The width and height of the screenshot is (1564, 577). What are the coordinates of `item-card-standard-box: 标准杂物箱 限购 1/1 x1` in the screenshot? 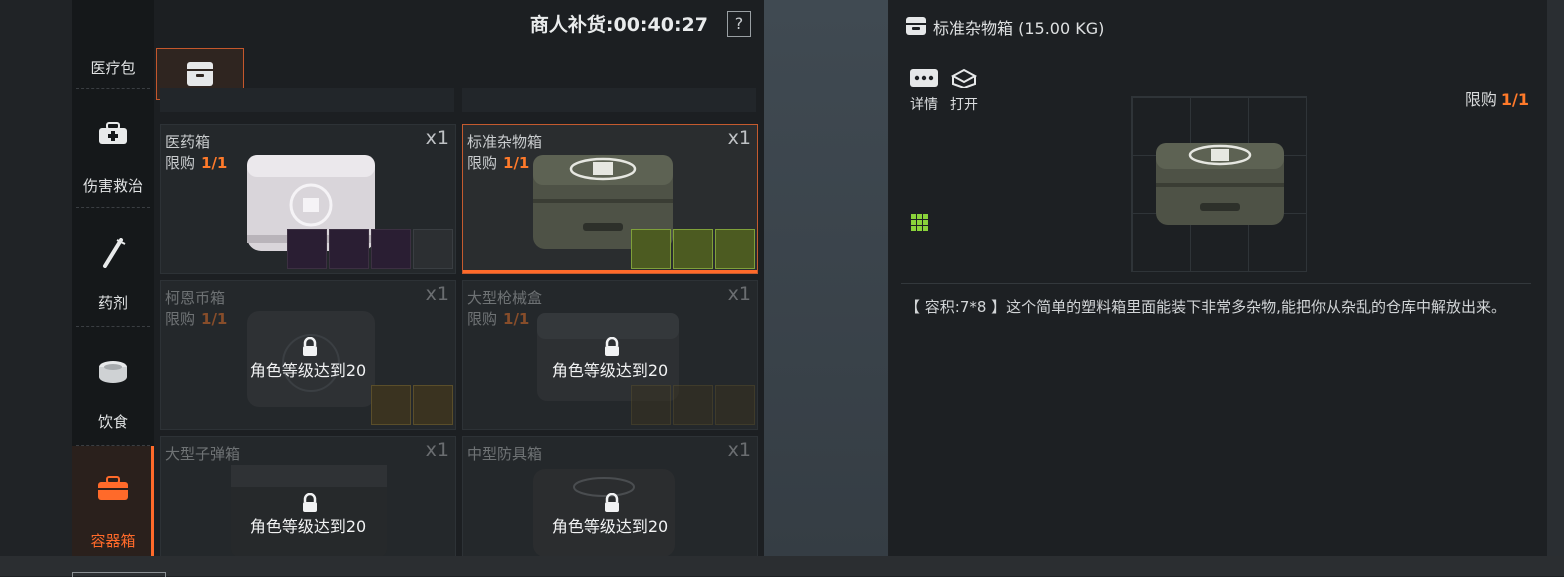 It's located at (610, 199).